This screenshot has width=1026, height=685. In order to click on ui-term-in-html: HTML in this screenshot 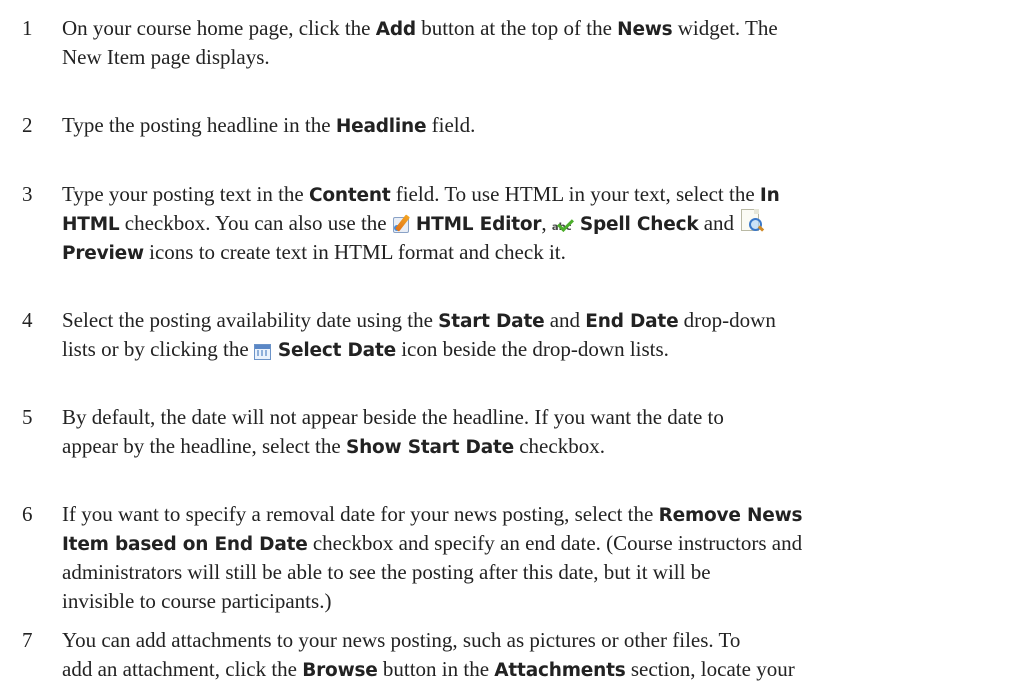, I will do `click(91, 224)`.